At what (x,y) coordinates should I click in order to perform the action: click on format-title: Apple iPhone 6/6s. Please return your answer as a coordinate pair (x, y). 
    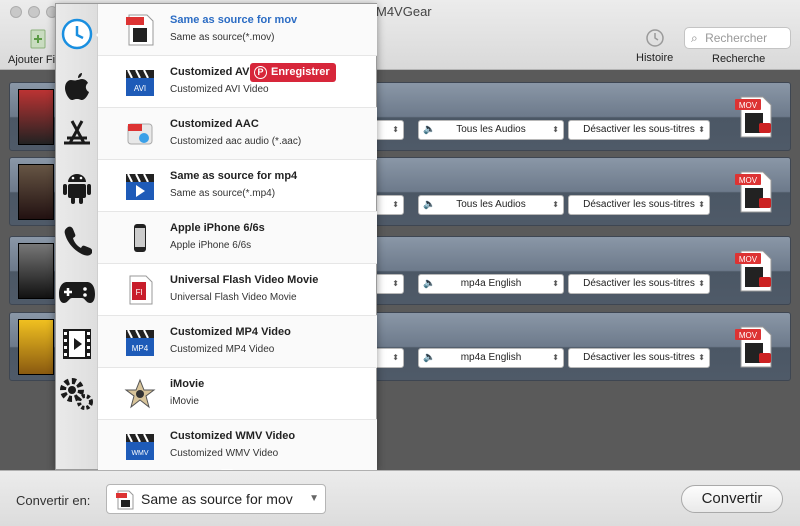
    Looking at the image, I should click on (217, 228).